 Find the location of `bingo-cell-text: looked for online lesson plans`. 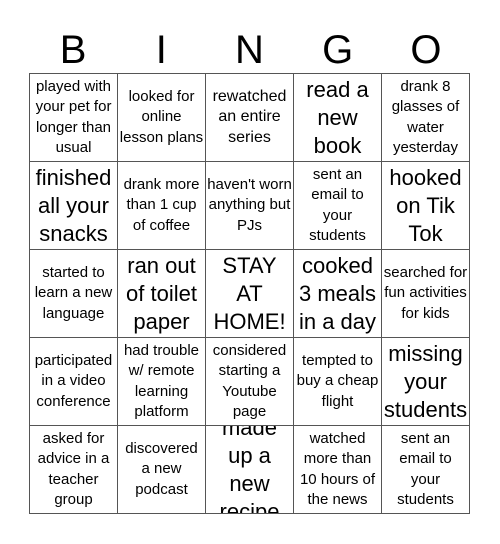

bingo-cell-text: looked for online lesson plans is located at coordinates (161, 116).